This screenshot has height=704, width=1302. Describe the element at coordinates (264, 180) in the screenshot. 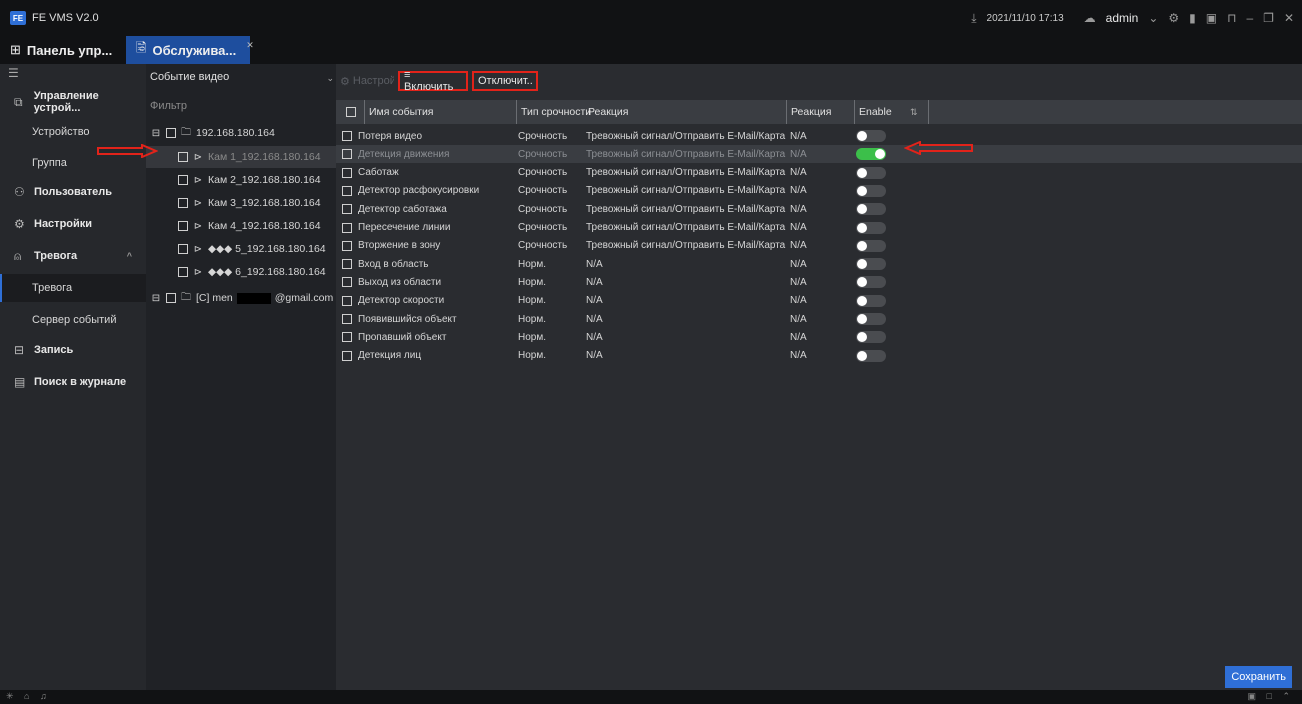

I see `tree-node-label: Кам 2_192.168.180.164` at that location.